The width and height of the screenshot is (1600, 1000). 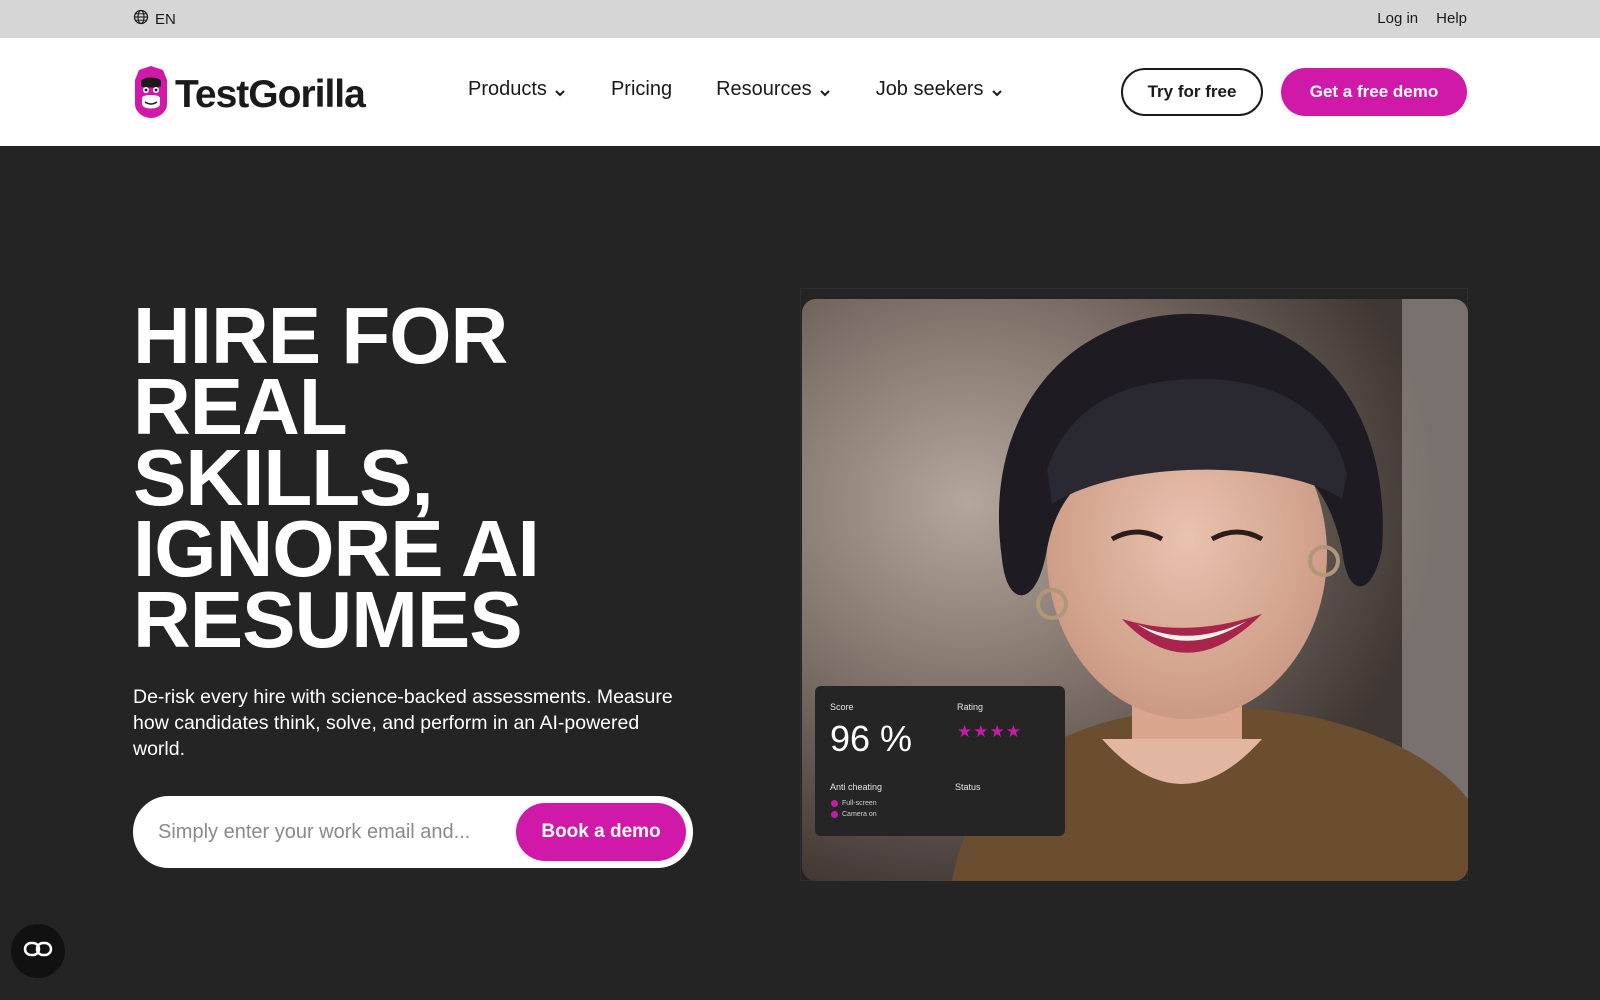 What do you see at coordinates (154, 19) in the screenshot?
I see `language-selector: EN` at bounding box center [154, 19].